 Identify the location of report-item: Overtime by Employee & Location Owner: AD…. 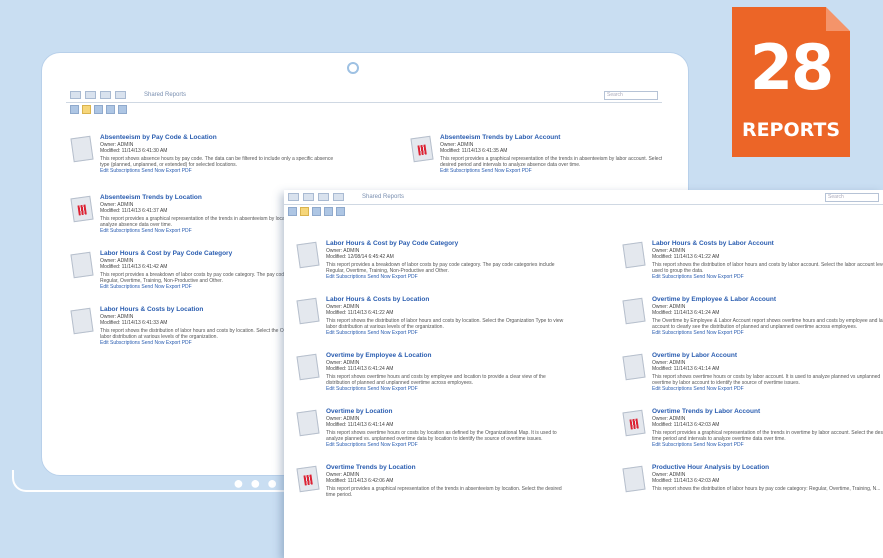
(432, 372).